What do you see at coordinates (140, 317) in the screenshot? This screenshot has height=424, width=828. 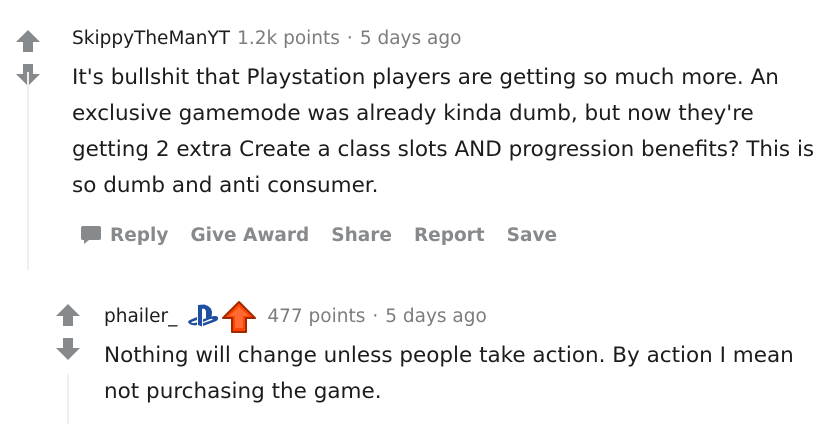 I see `comment-author: phailer_` at bounding box center [140, 317].